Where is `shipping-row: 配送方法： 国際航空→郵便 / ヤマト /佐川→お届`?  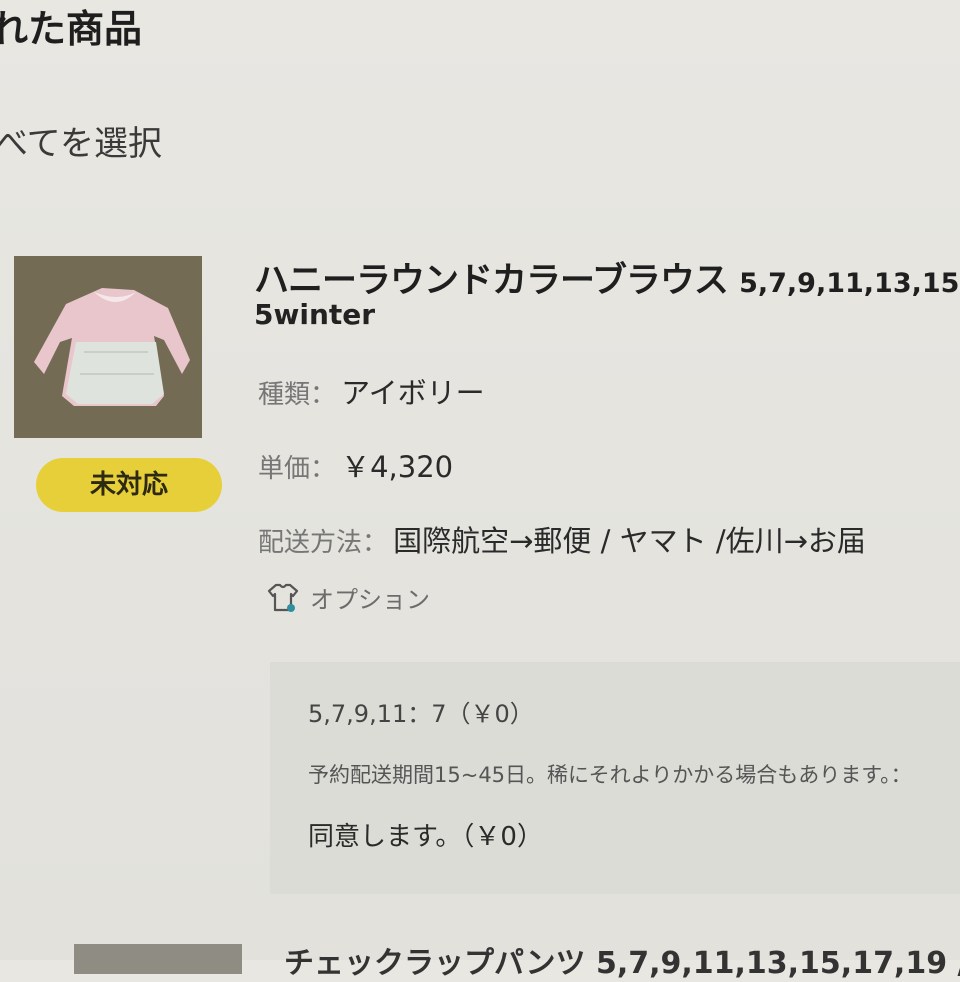
shipping-row: 配送方法： 国際航空→郵便 / ヤマト /佐川→お届 is located at coordinates (562, 539).